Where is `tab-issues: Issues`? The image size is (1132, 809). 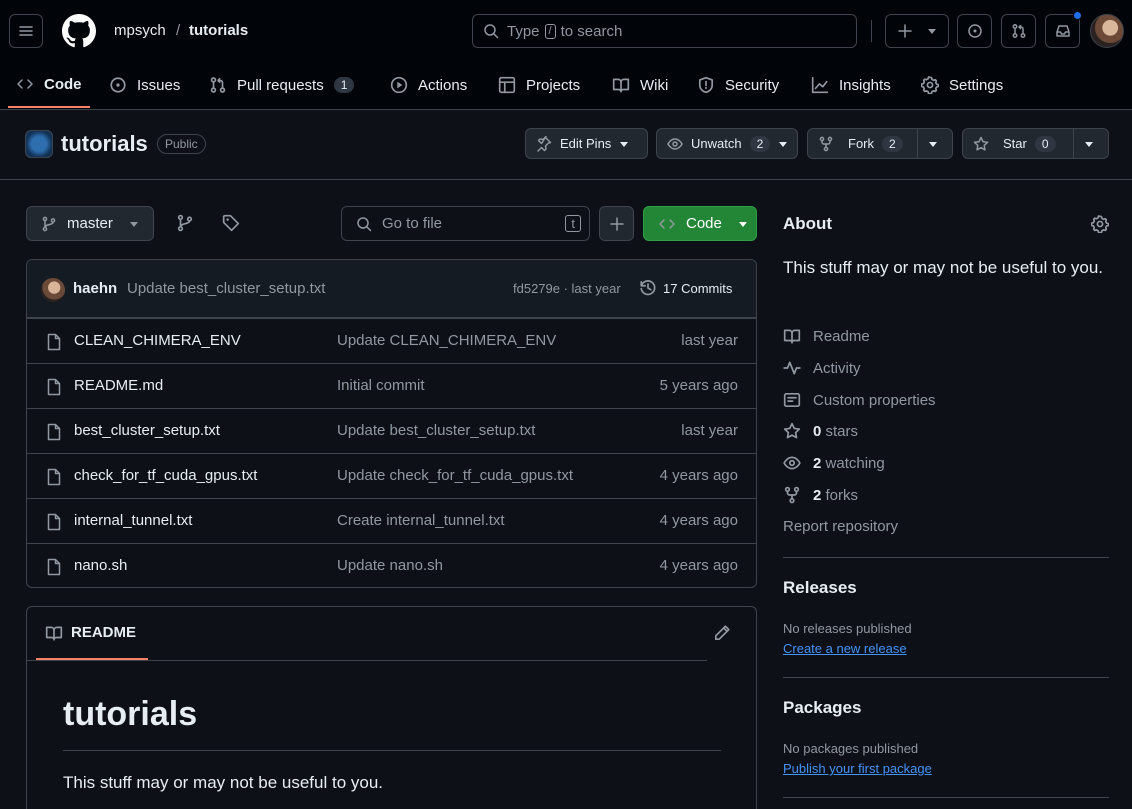 tab-issues: Issues is located at coordinates (144, 85).